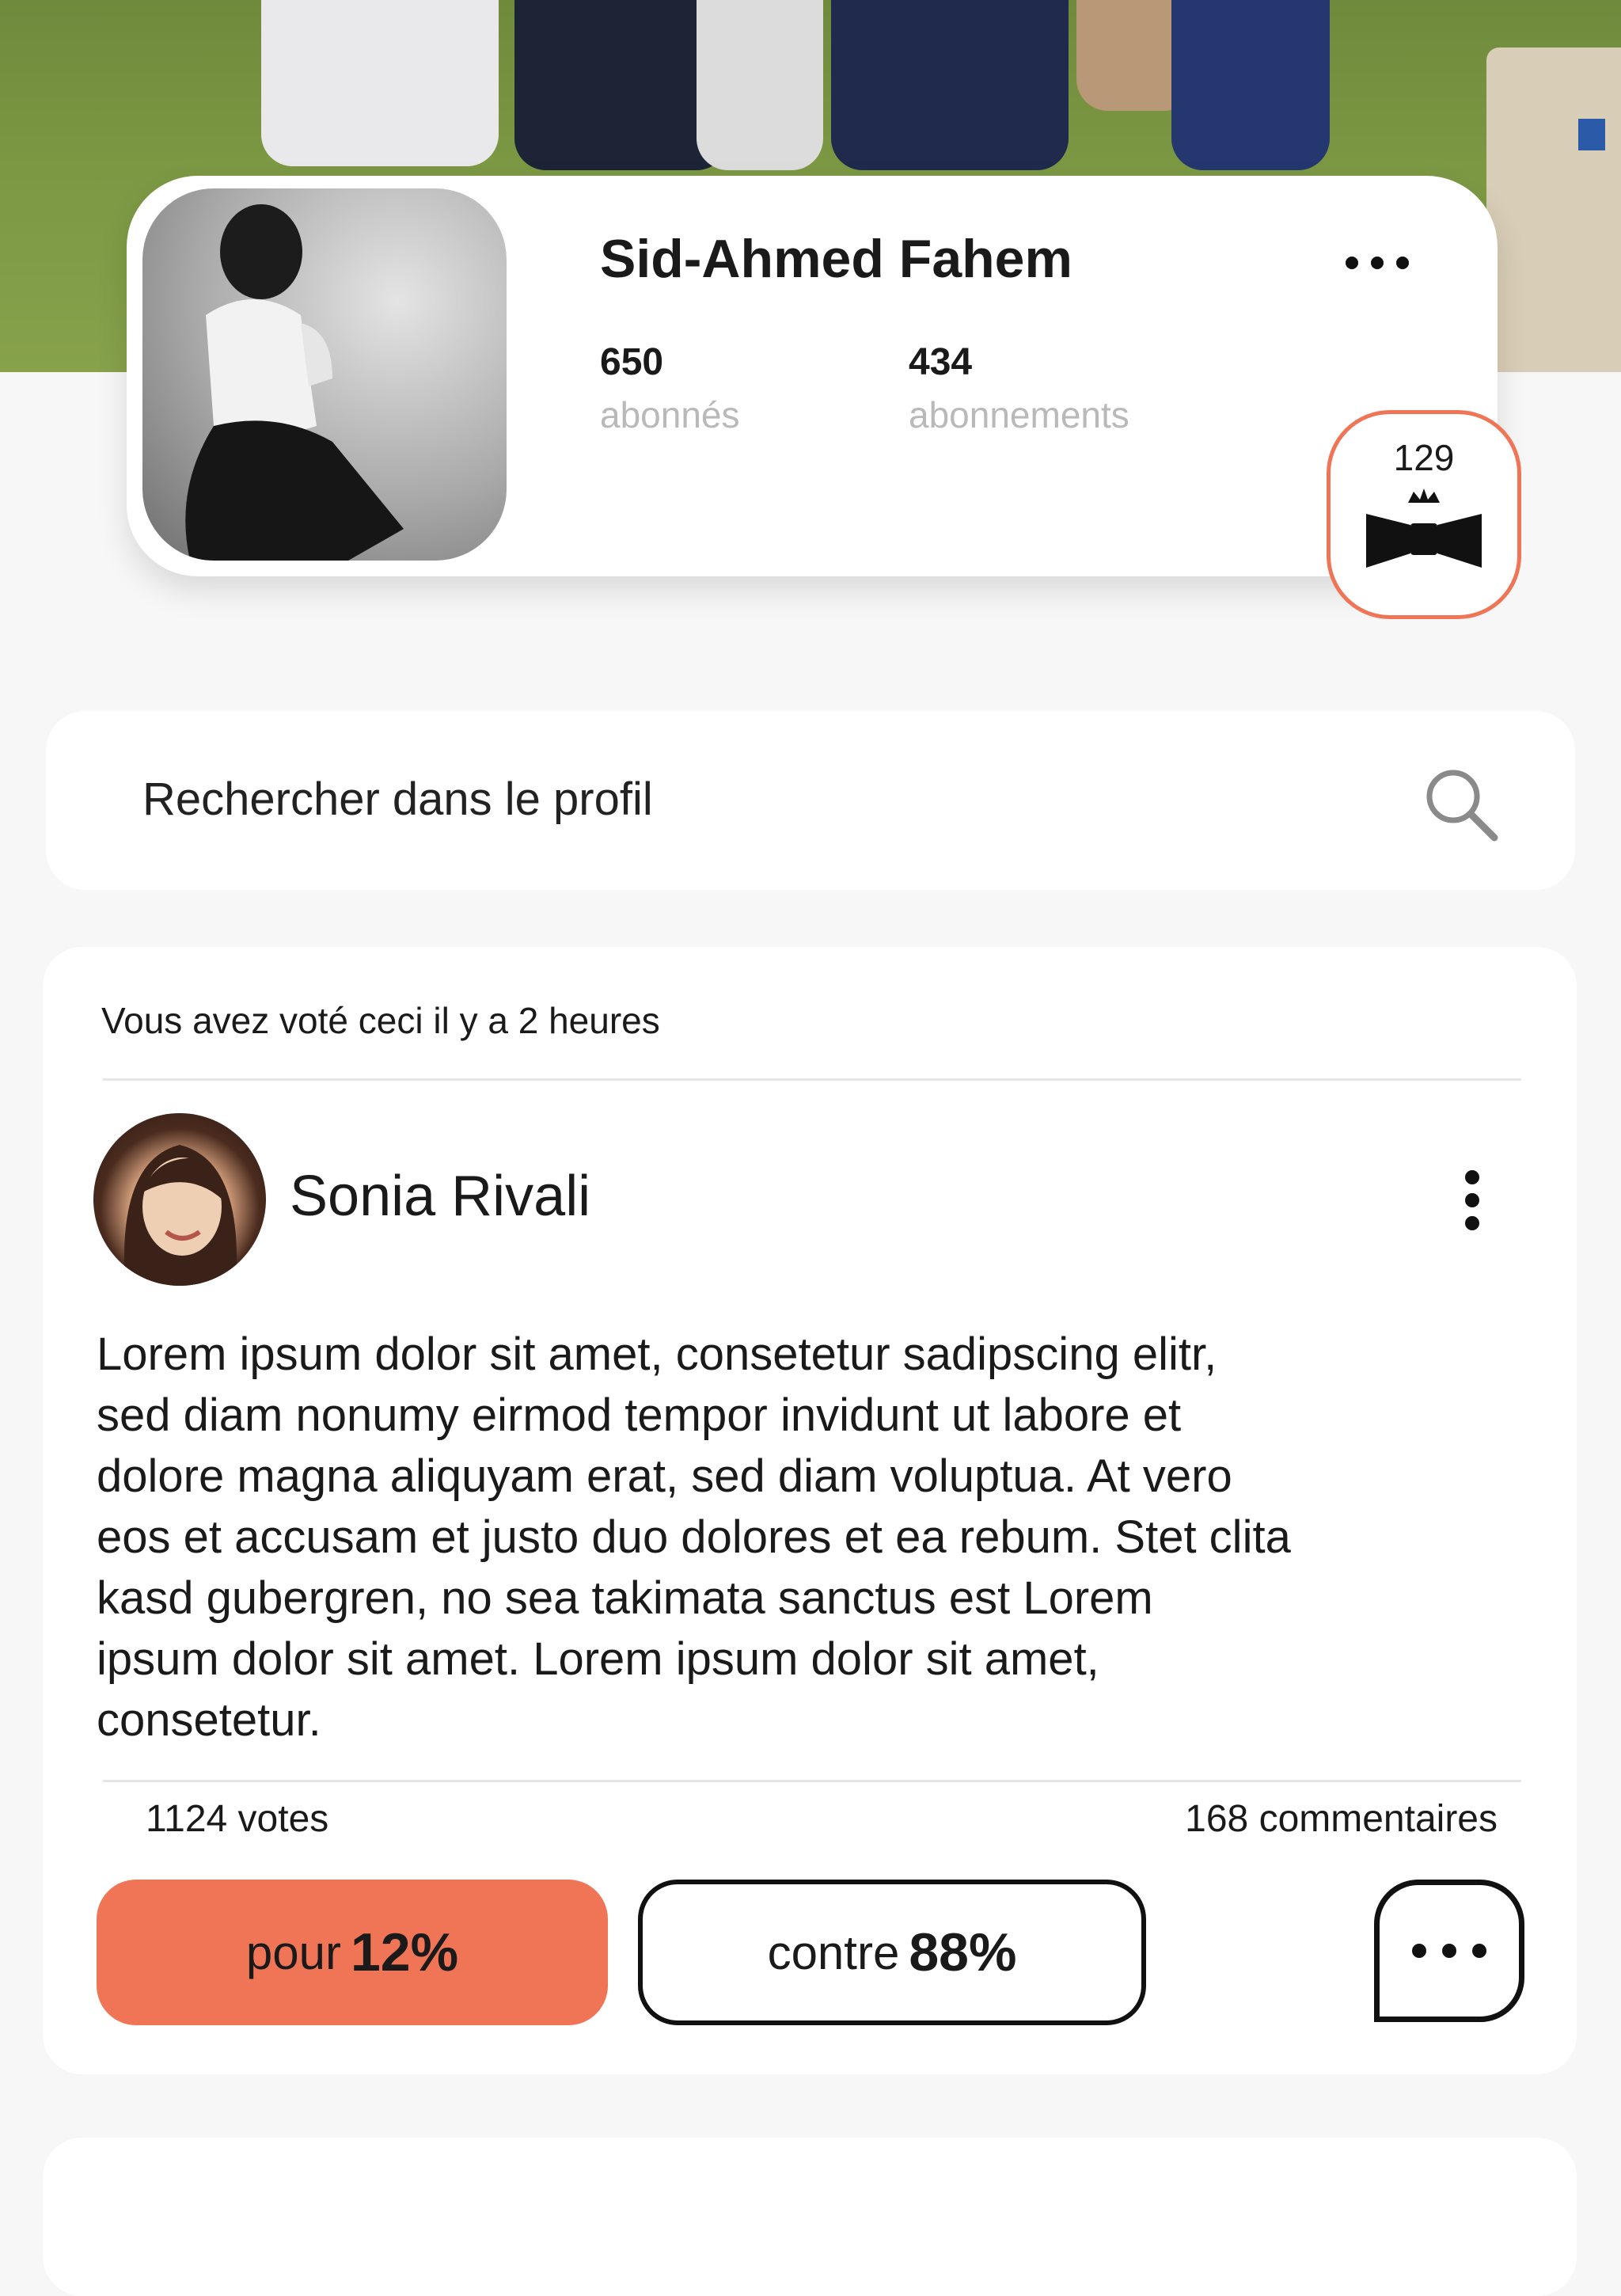 This screenshot has height=2296, width=1621. Describe the element at coordinates (1424, 457) in the screenshot. I see `badge-count: 129` at that location.